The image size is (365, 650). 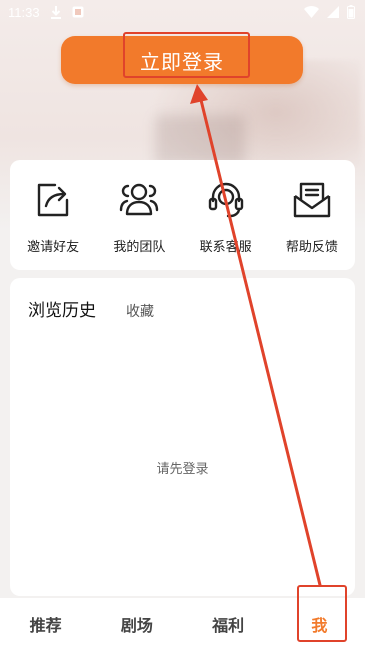 I want to click on mail-icon, so click(x=312, y=200).